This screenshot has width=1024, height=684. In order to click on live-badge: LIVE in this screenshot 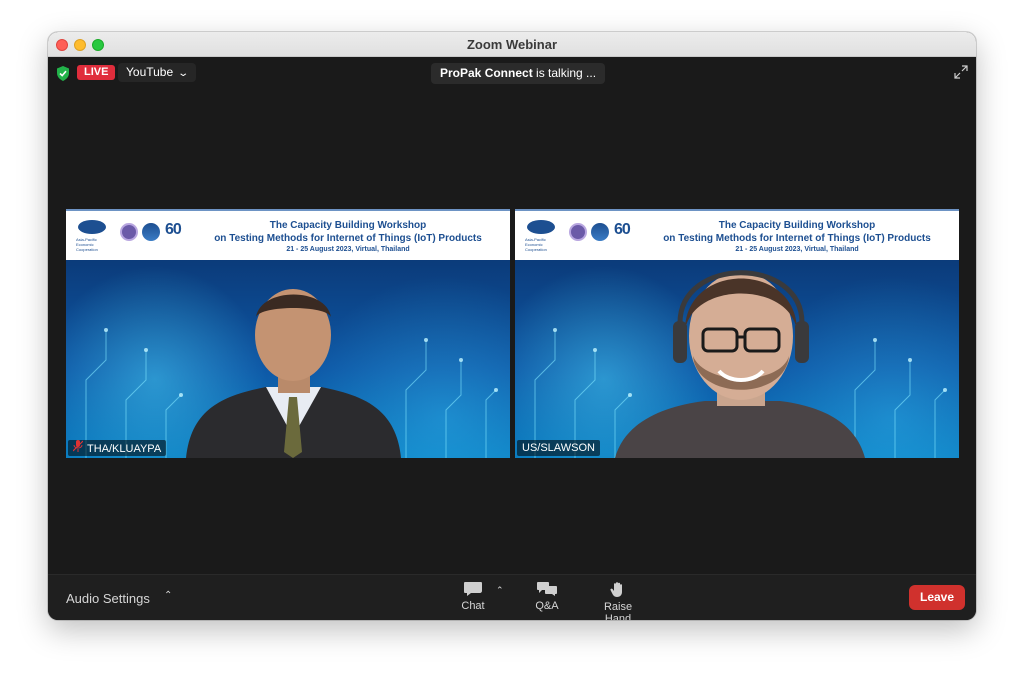, I will do `click(96, 72)`.